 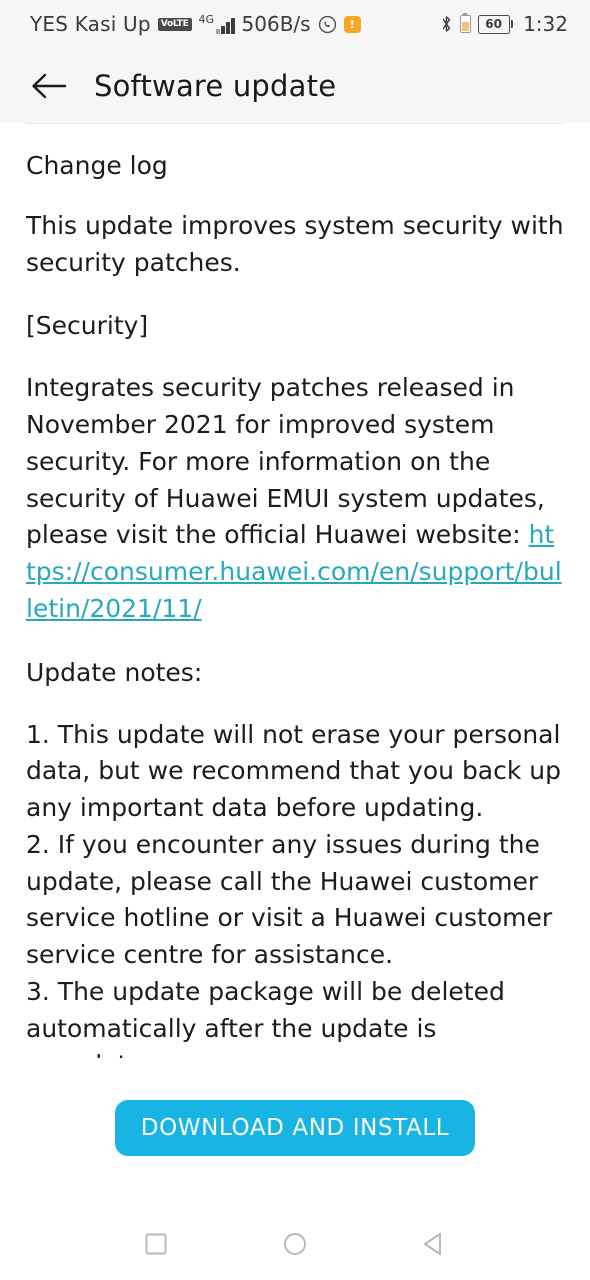 What do you see at coordinates (295, 123) in the screenshot?
I see `content-divider` at bounding box center [295, 123].